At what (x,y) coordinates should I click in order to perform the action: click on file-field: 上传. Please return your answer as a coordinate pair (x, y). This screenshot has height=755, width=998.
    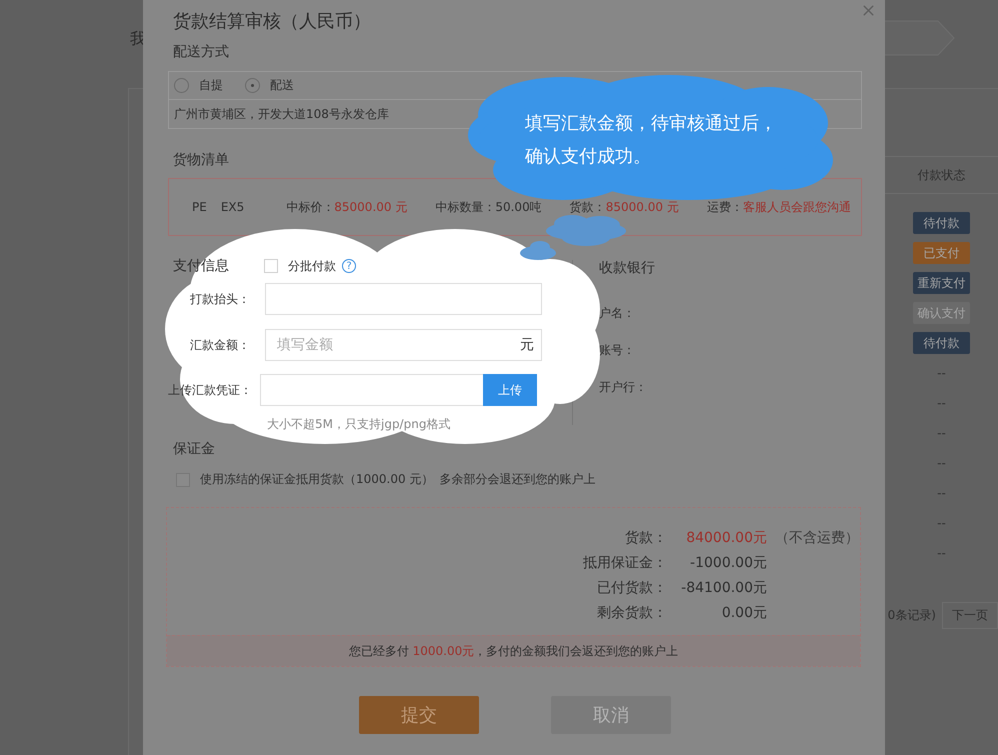
    Looking at the image, I should click on (398, 390).